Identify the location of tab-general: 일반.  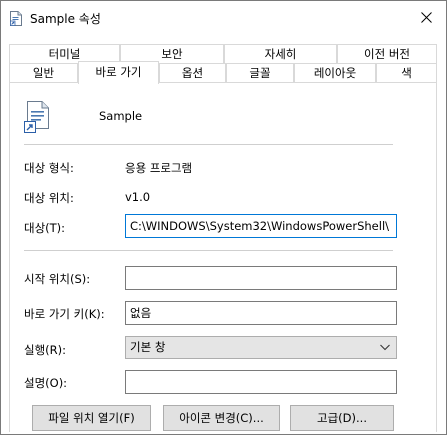
(43, 72).